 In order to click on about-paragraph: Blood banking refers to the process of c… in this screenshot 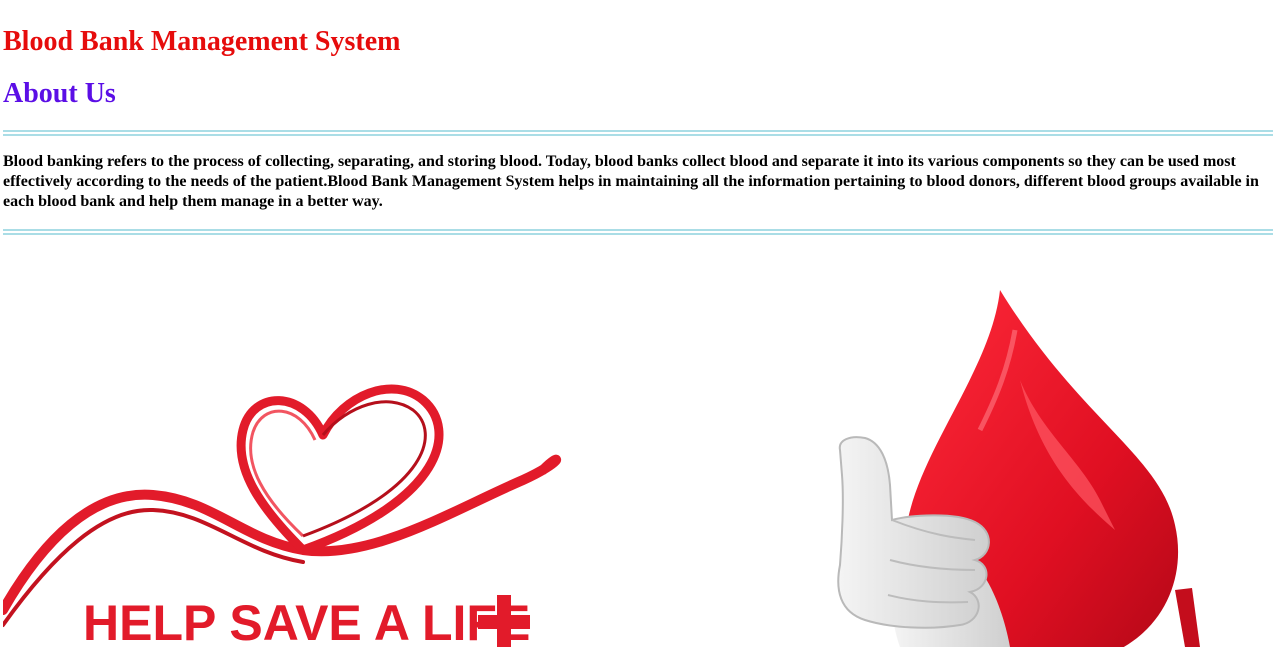, I will do `click(631, 181)`.